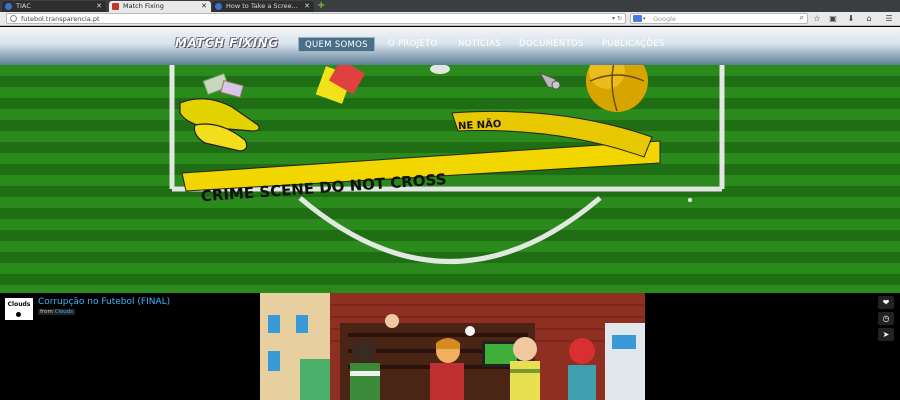 The width and height of the screenshot is (900, 400). What do you see at coordinates (637, 18) in the screenshot?
I see `search-engine-icon` at bounding box center [637, 18].